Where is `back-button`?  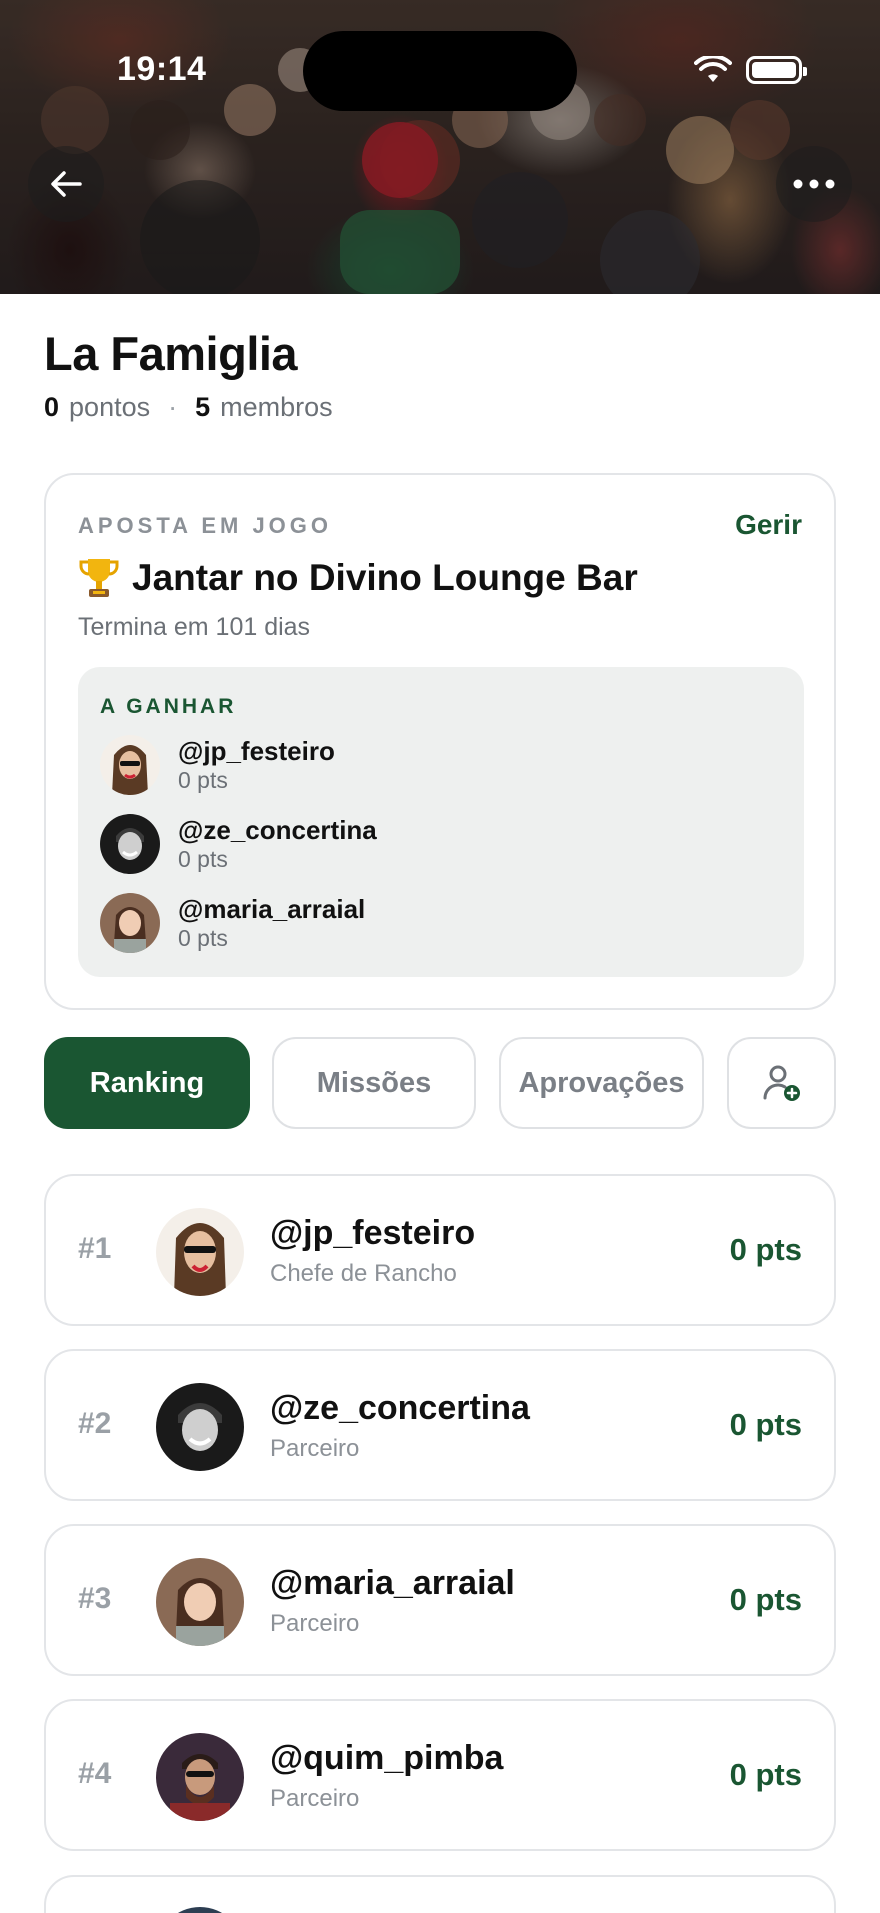
back-button is located at coordinates (66, 184).